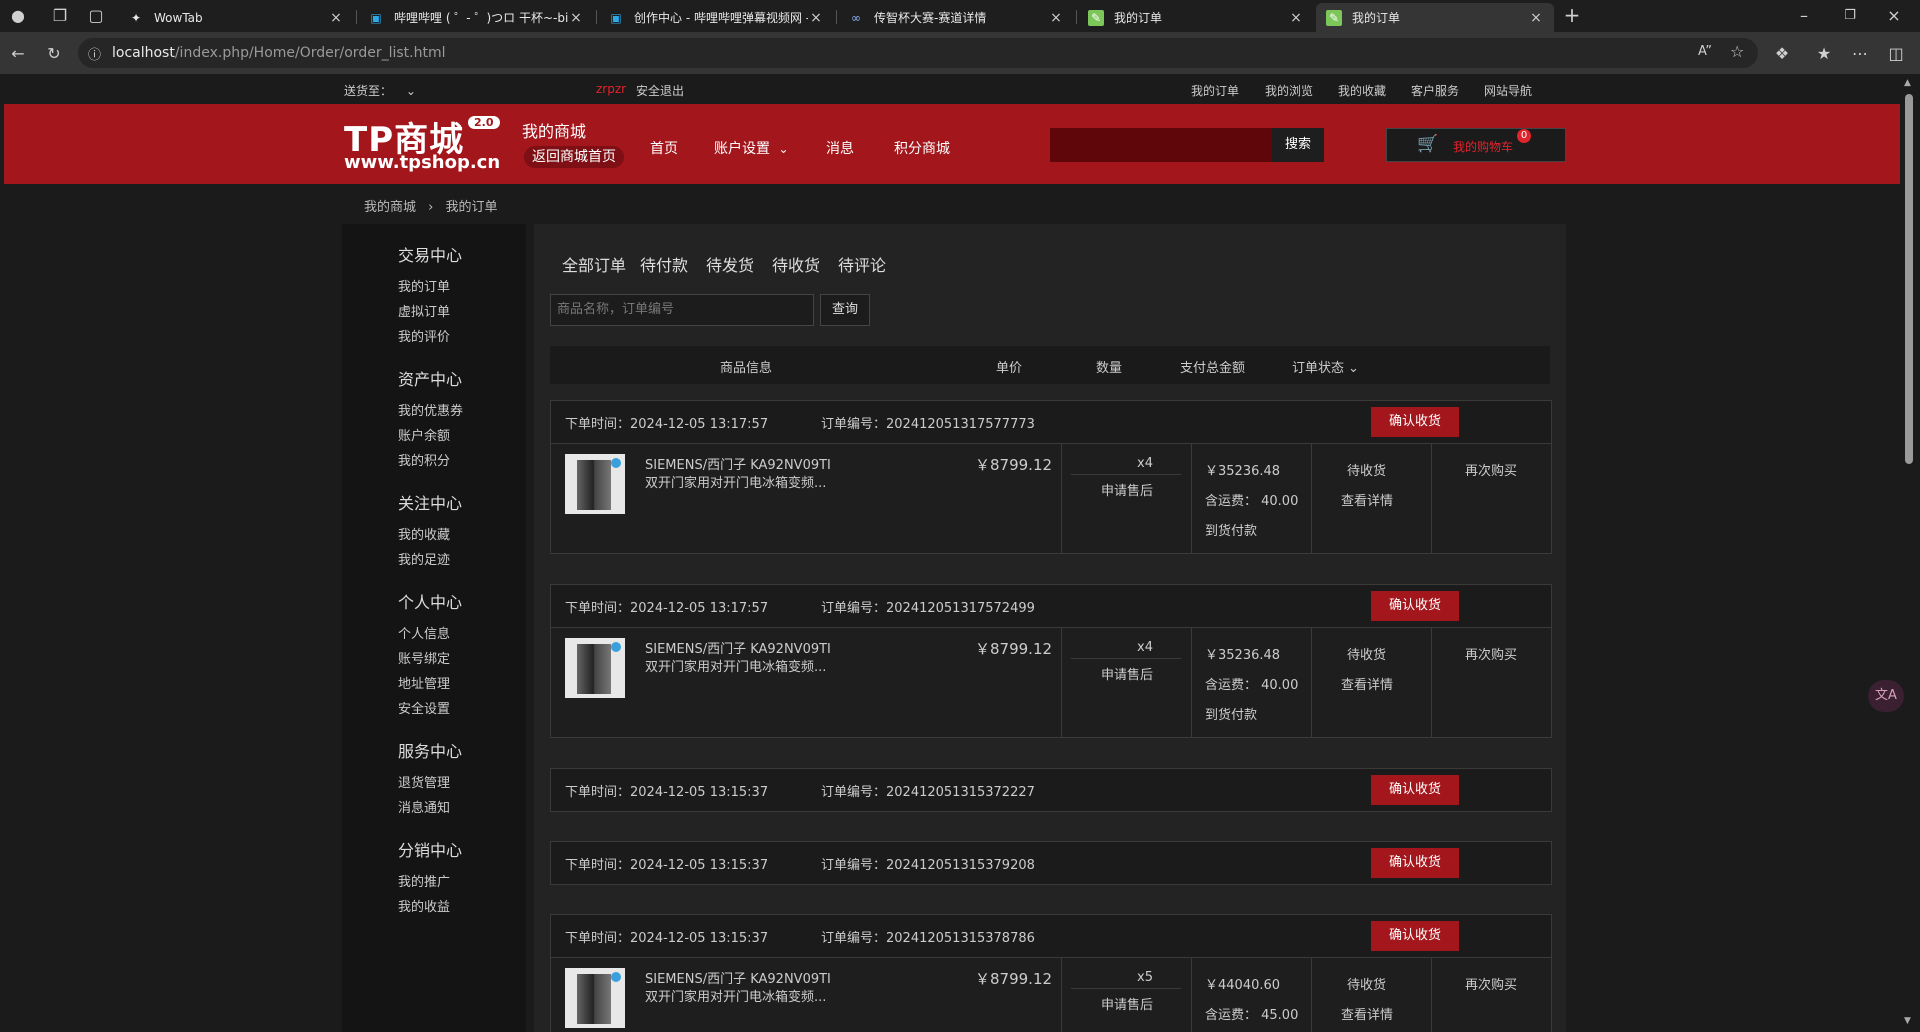 This screenshot has width=1920, height=1032. What do you see at coordinates (96, 15) in the screenshot?
I see `tab-actions-icon: ▢` at bounding box center [96, 15].